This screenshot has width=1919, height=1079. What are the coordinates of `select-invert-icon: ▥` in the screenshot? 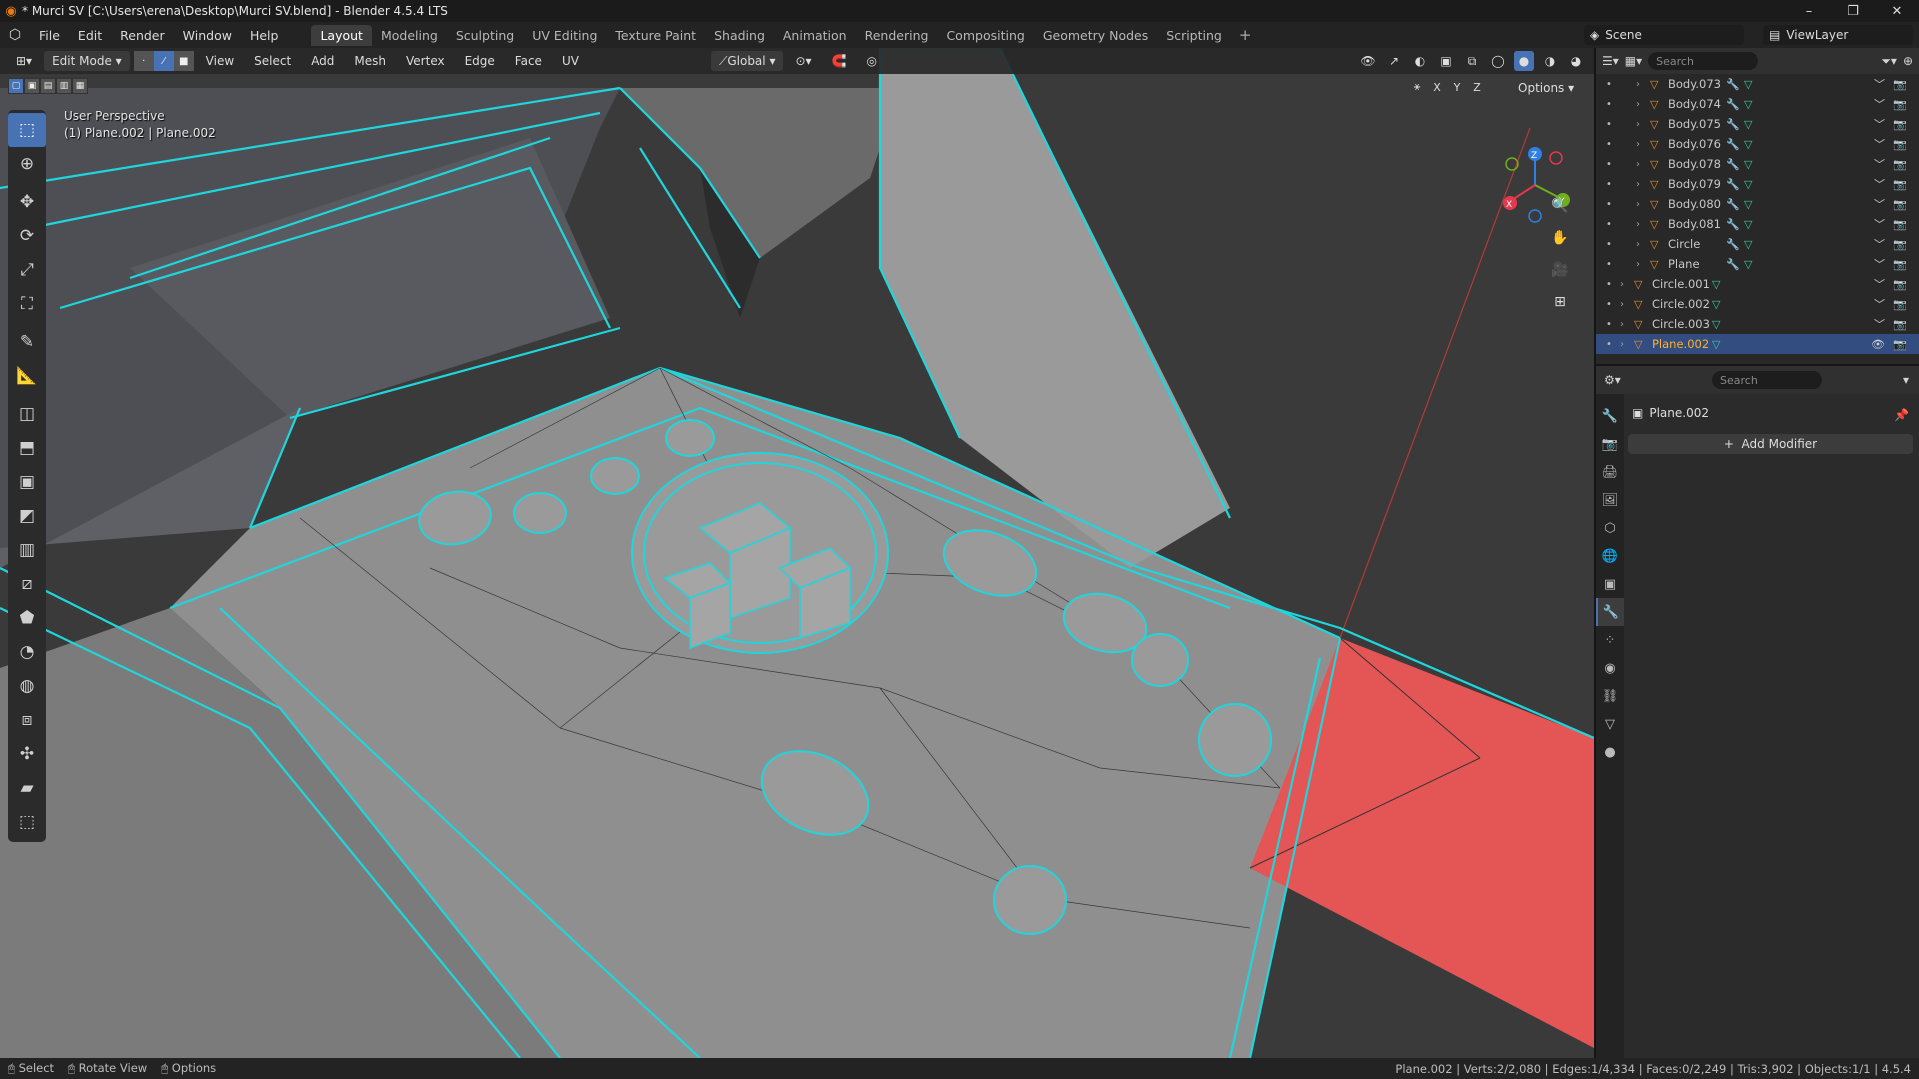 It's located at (64, 86).